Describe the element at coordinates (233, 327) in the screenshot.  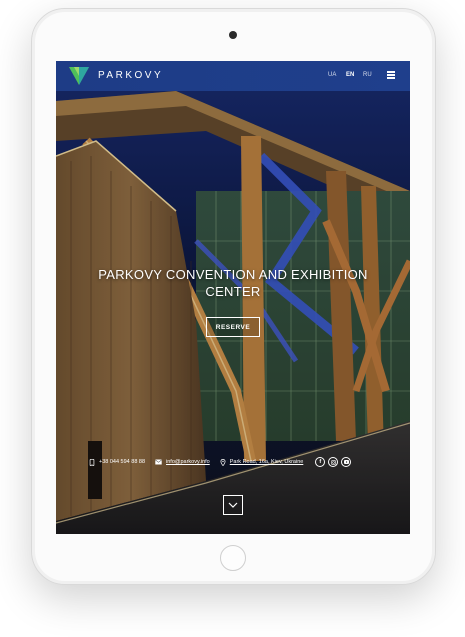
I see `reserve-button: RESERVE` at that location.